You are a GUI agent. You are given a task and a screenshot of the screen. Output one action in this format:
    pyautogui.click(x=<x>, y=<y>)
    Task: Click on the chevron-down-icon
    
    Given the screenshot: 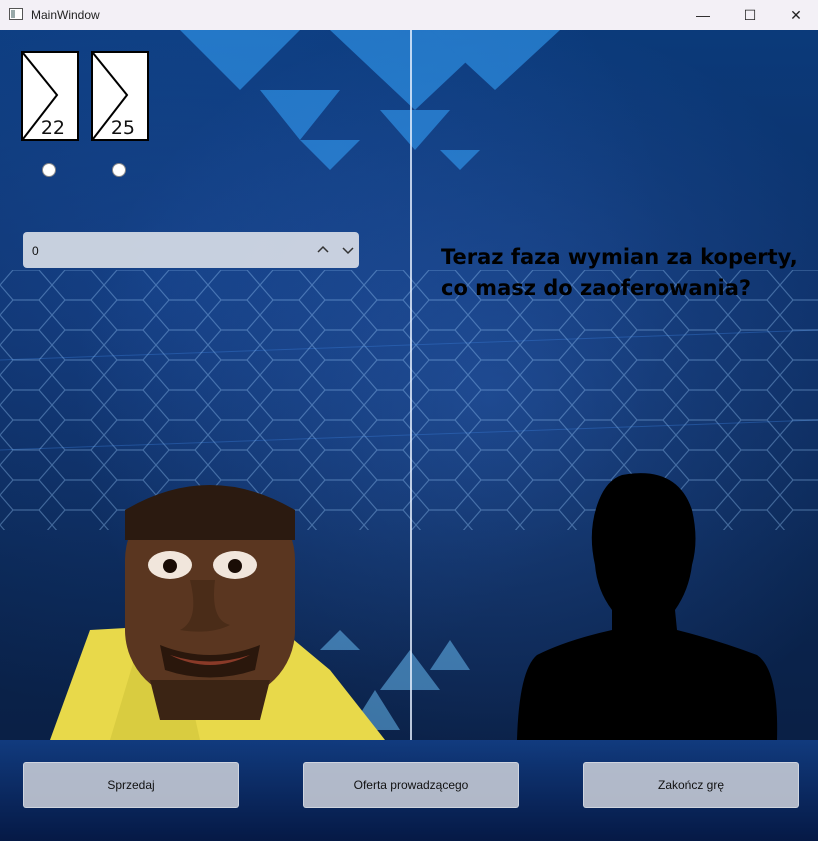 What is the action you would take?
    pyautogui.click(x=348, y=250)
    